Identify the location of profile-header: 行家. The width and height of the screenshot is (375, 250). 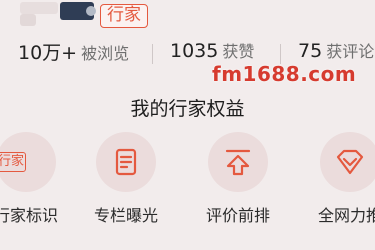
(187, 16).